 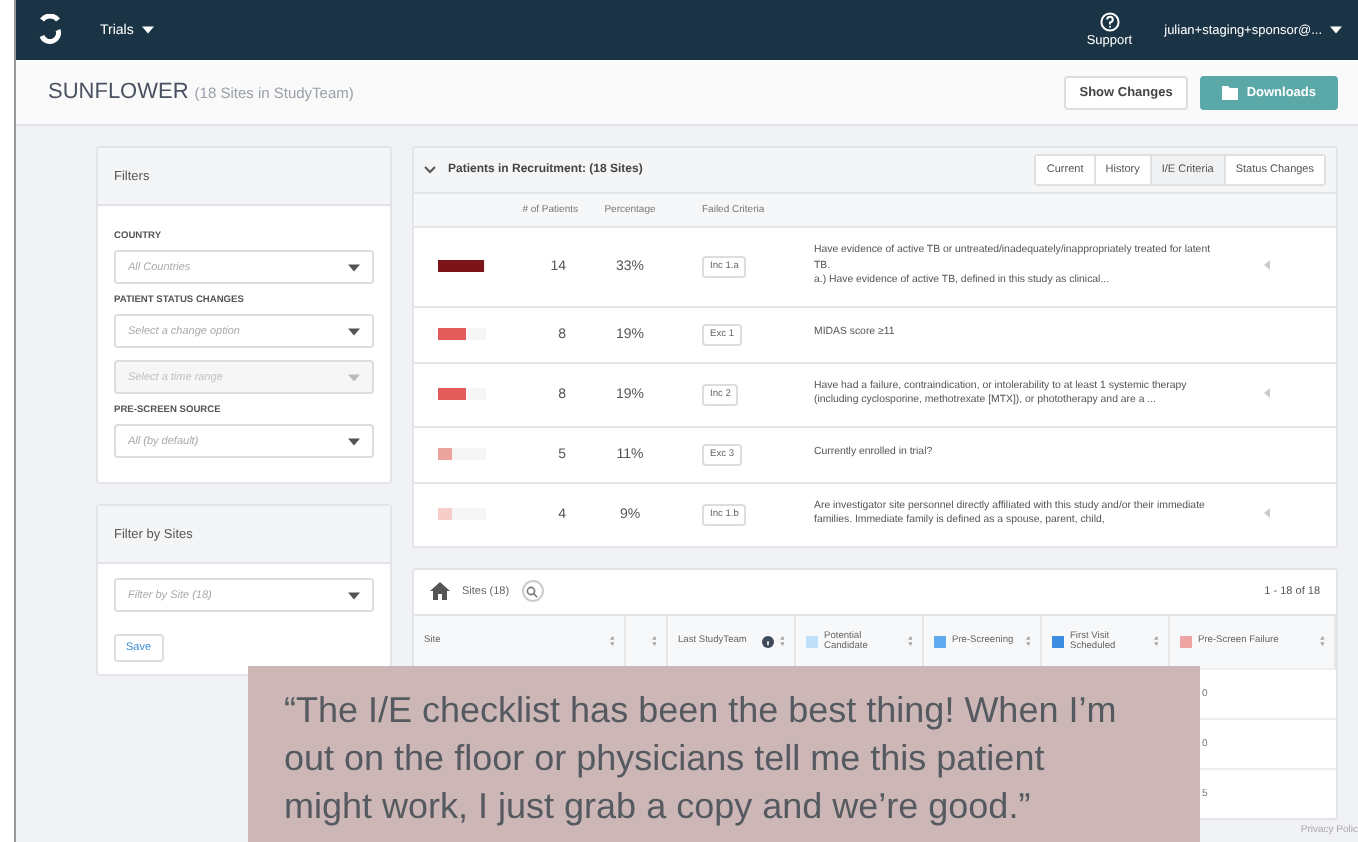 I want to click on testimonial-quote: “The I/E checklist has been the best thing! When I’m out on the floor or physicians tell me this patient might work, I just grab a copy and we’re good.”, so click(x=724, y=754).